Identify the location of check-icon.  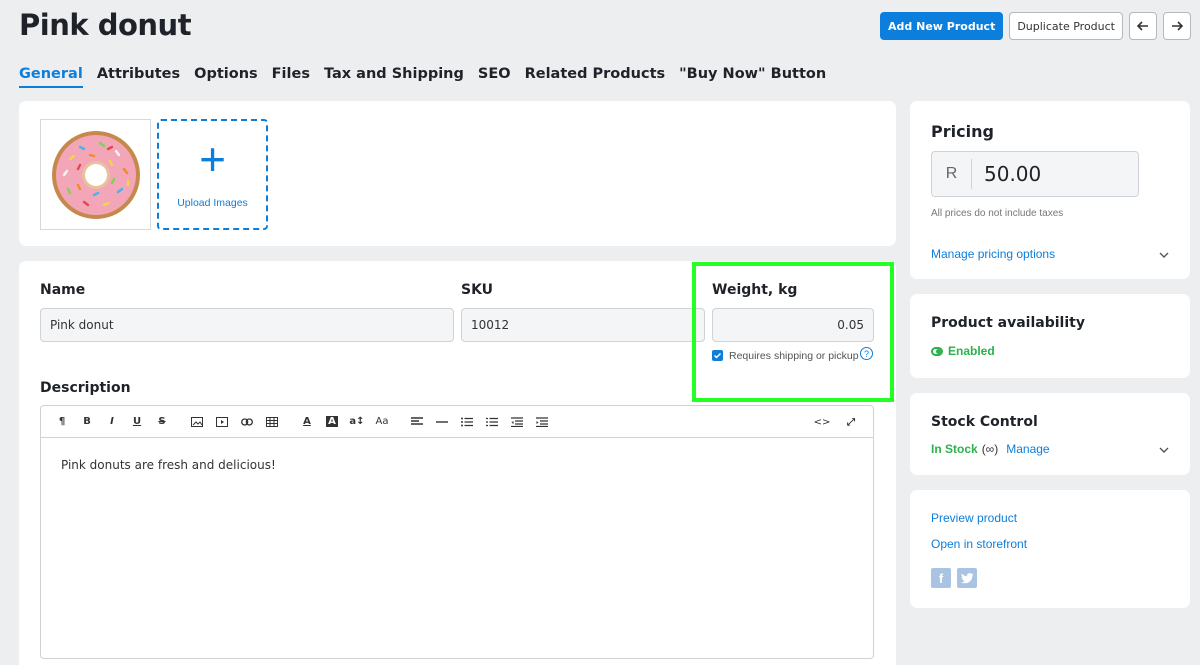
(717, 355).